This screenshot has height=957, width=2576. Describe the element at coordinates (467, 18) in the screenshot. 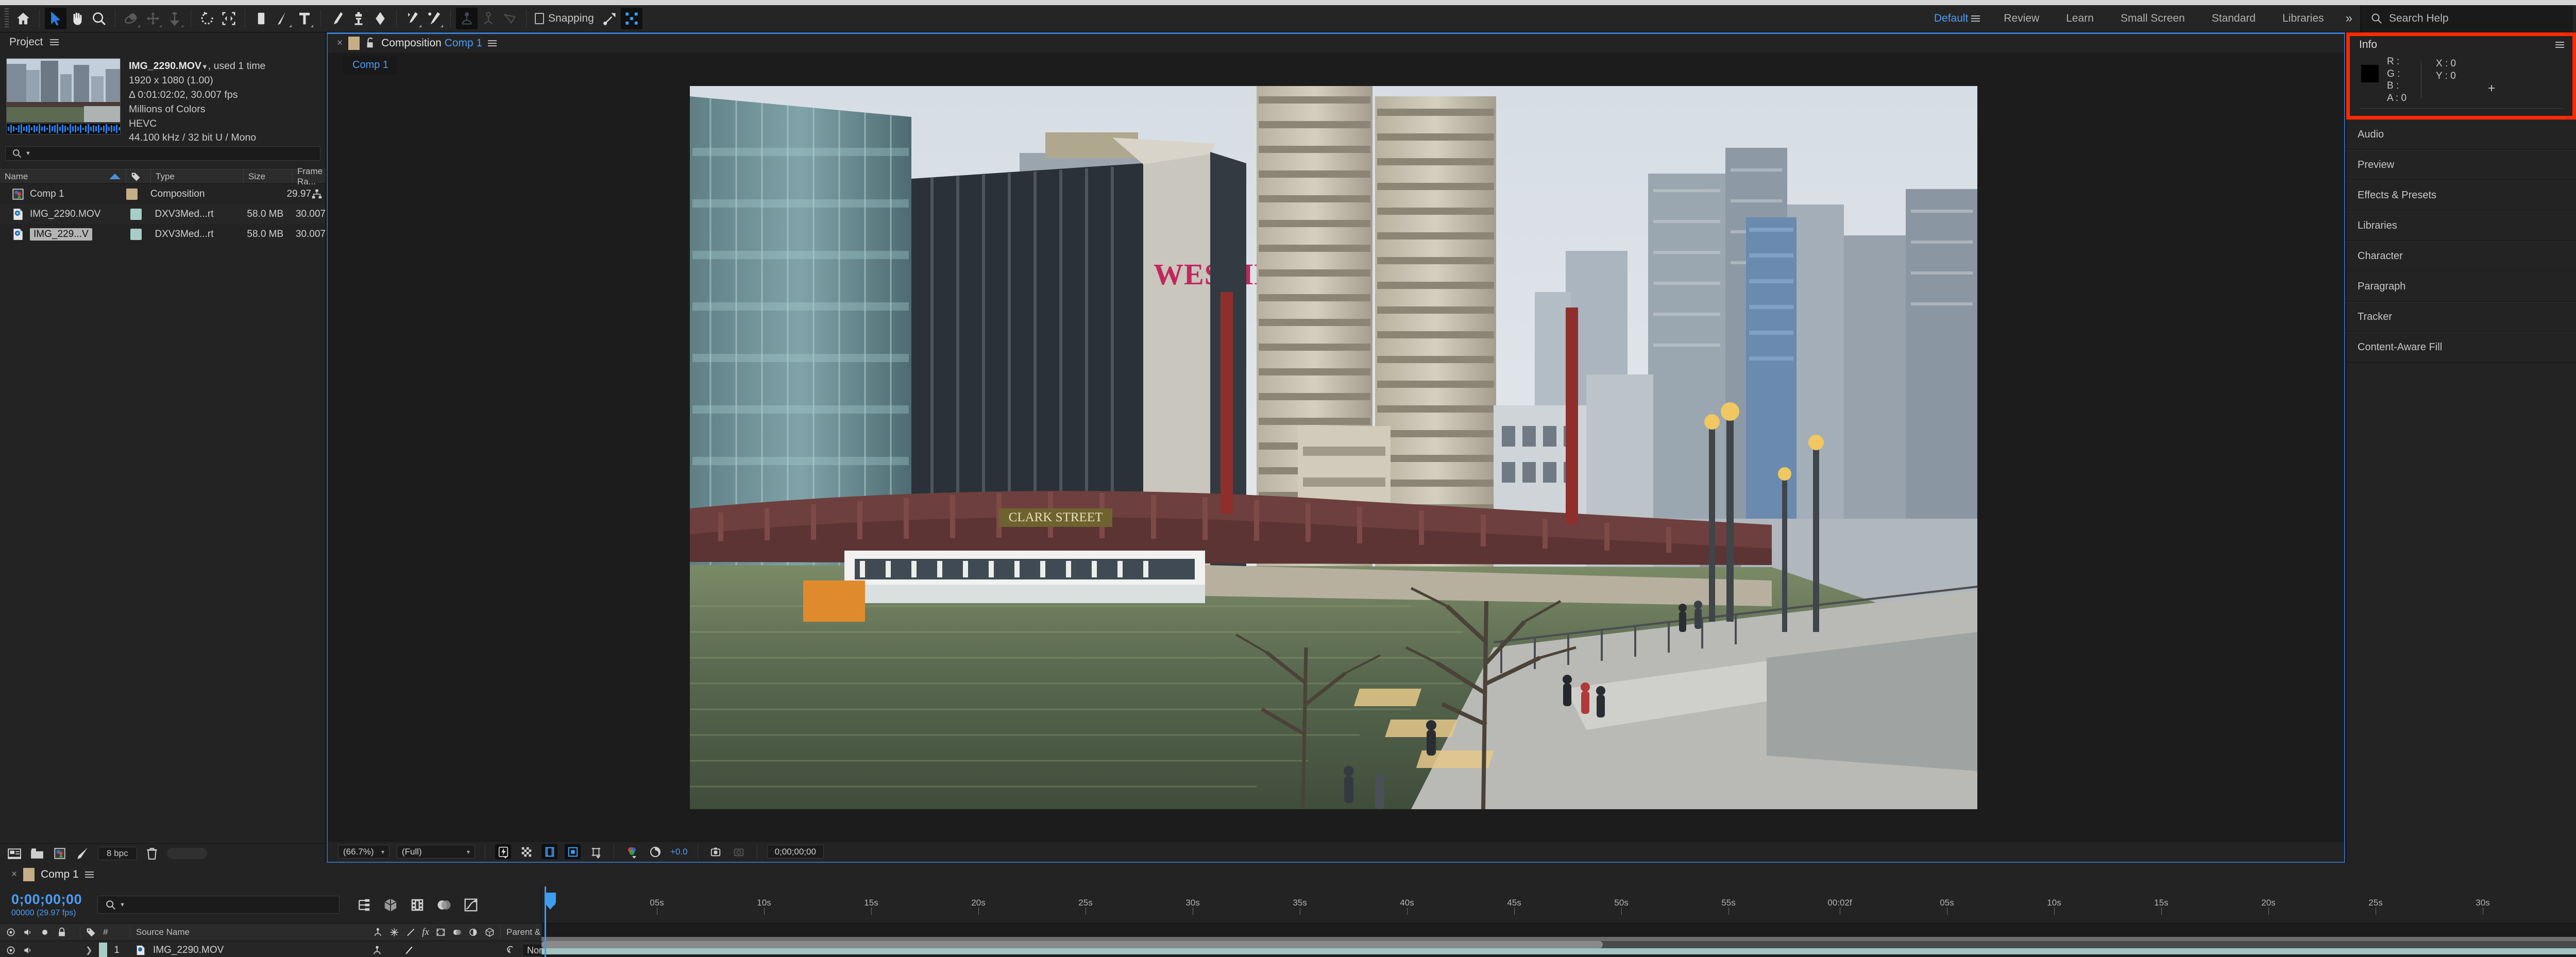

I see `puppet-position-pin-icon` at that location.